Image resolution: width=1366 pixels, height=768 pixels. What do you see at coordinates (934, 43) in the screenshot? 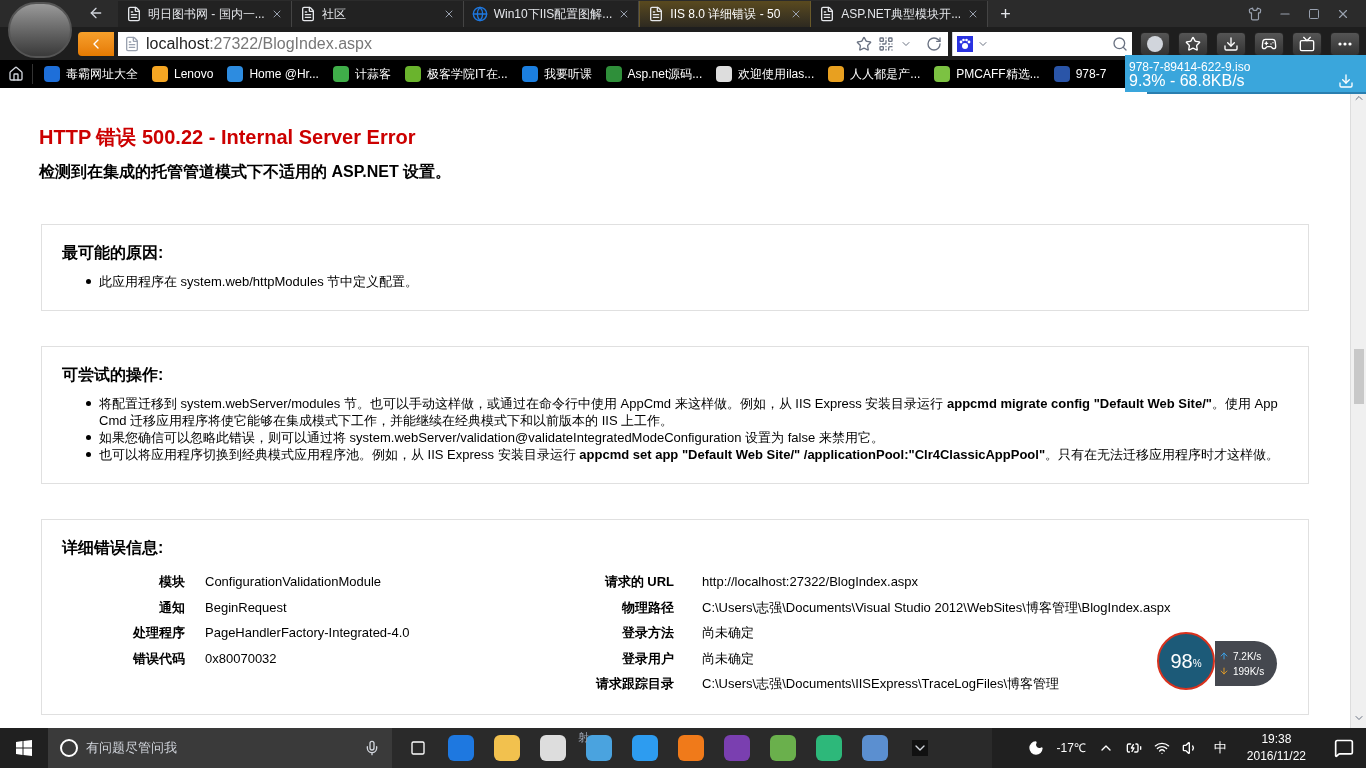
I see `refresh-icon` at bounding box center [934, 43].